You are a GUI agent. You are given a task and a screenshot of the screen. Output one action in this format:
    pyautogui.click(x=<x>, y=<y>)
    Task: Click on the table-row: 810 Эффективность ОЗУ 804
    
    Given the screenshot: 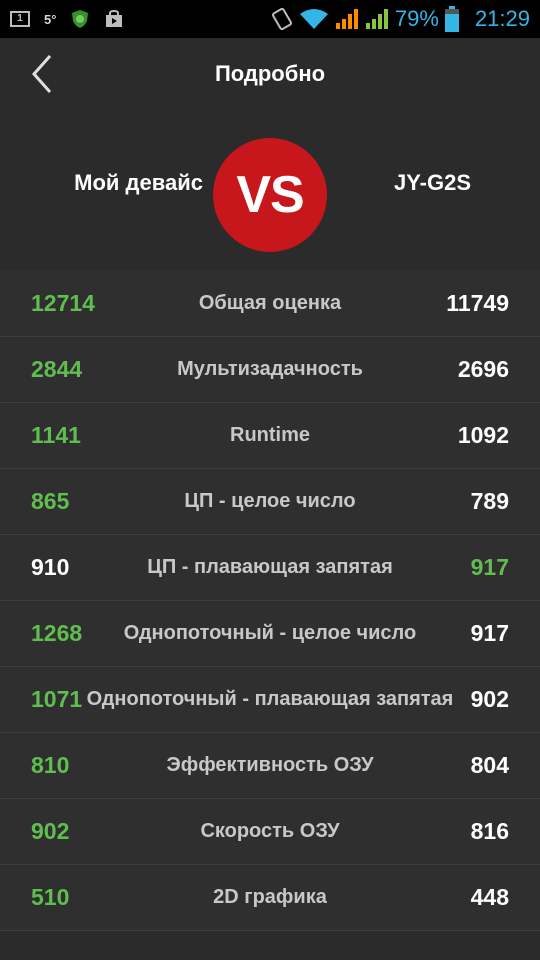 What is the action you would take?
    pyautogui.click(x=270, y=766)
    